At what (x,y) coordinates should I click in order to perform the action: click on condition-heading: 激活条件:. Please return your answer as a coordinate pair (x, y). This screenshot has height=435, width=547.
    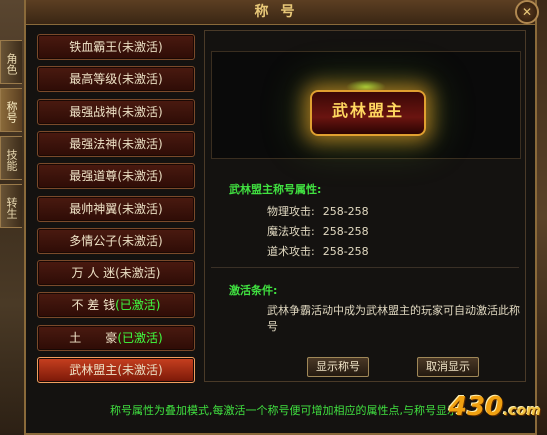
    Looking at the image, I should click on (253, 290).